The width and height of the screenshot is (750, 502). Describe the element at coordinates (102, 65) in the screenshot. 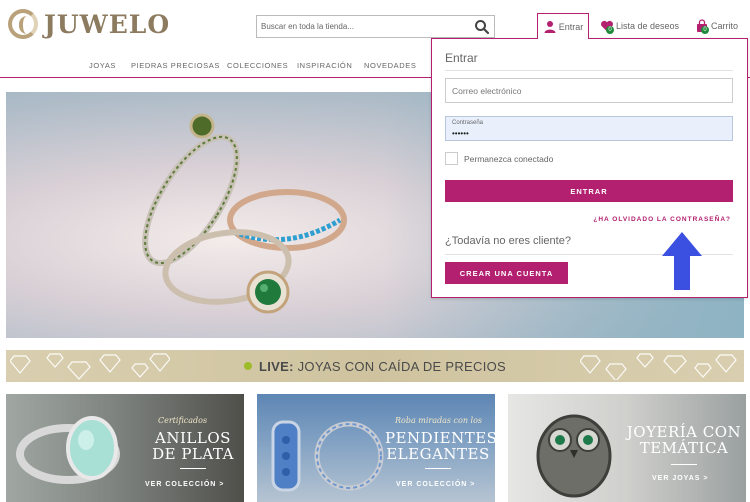

I see `nav-item-joyas: JOYAS` at that location.